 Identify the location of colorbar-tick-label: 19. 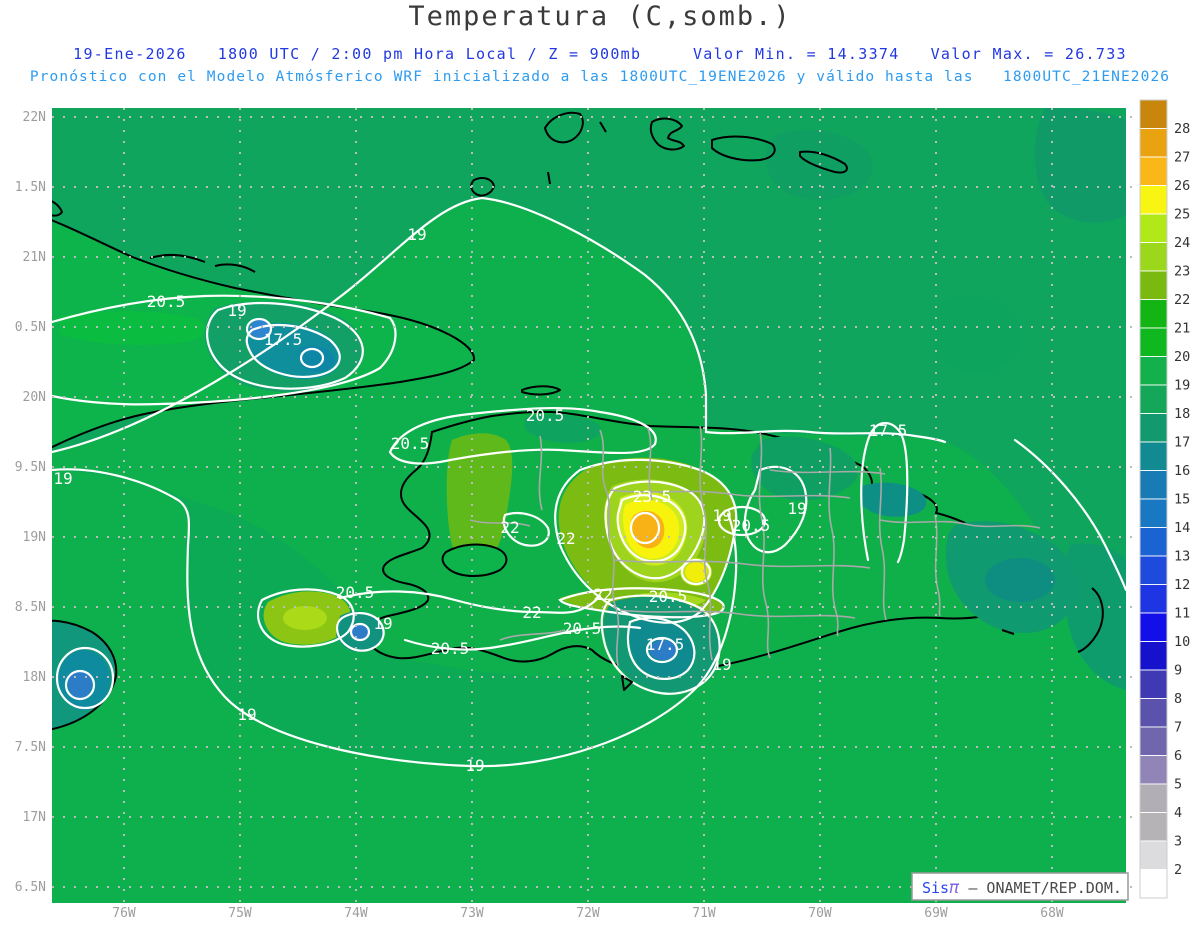
(1182, 386).